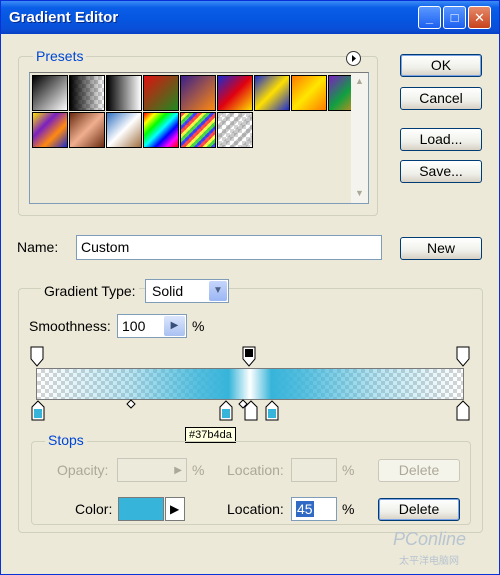 The width and height of the screenshot is (500, 575). I want to click on preset-swatch-blue-yellow-blue, so click(272, 93).